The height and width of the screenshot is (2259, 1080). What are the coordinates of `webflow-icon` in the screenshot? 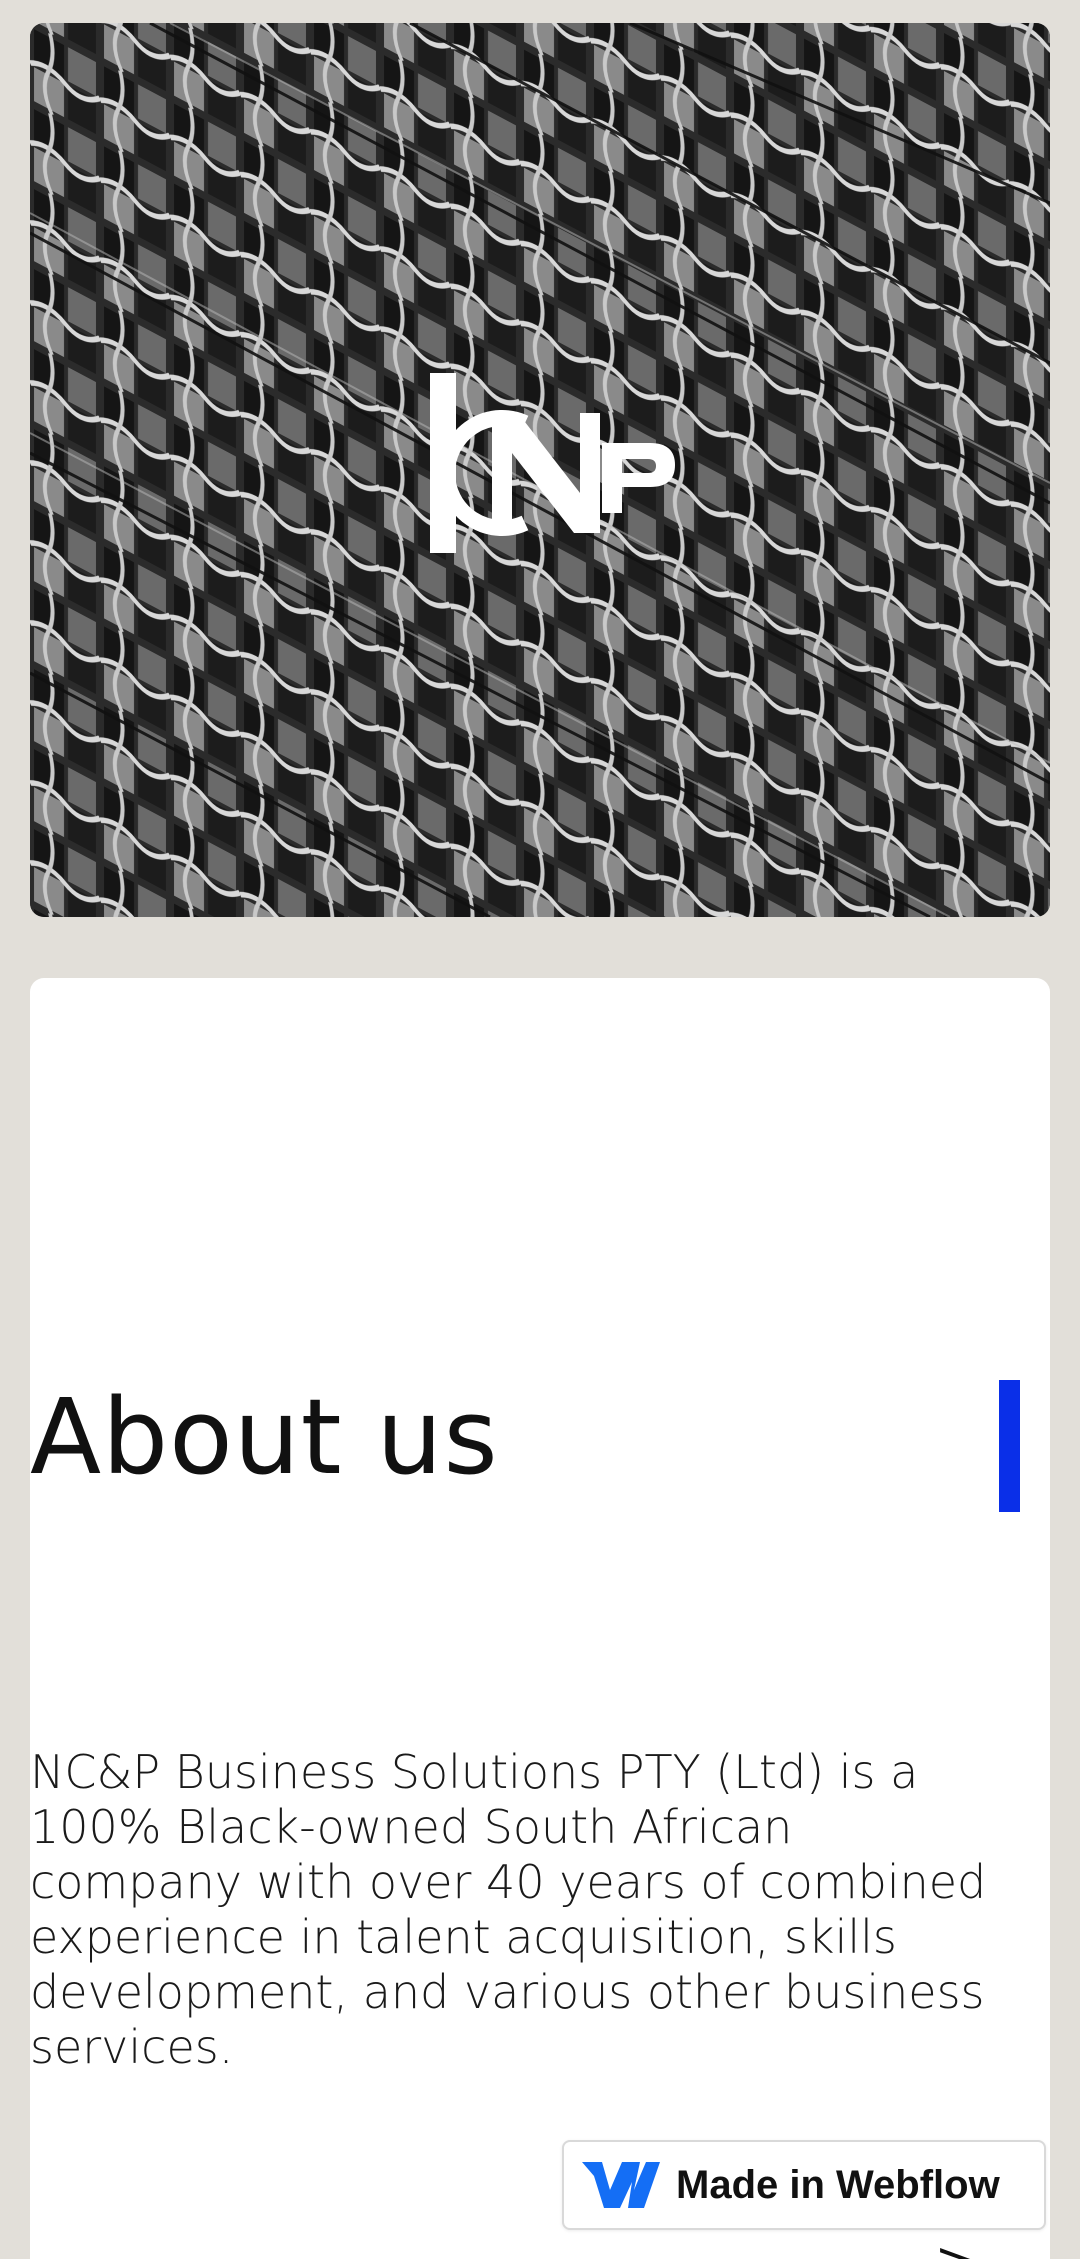 It's located at (621, 2185).